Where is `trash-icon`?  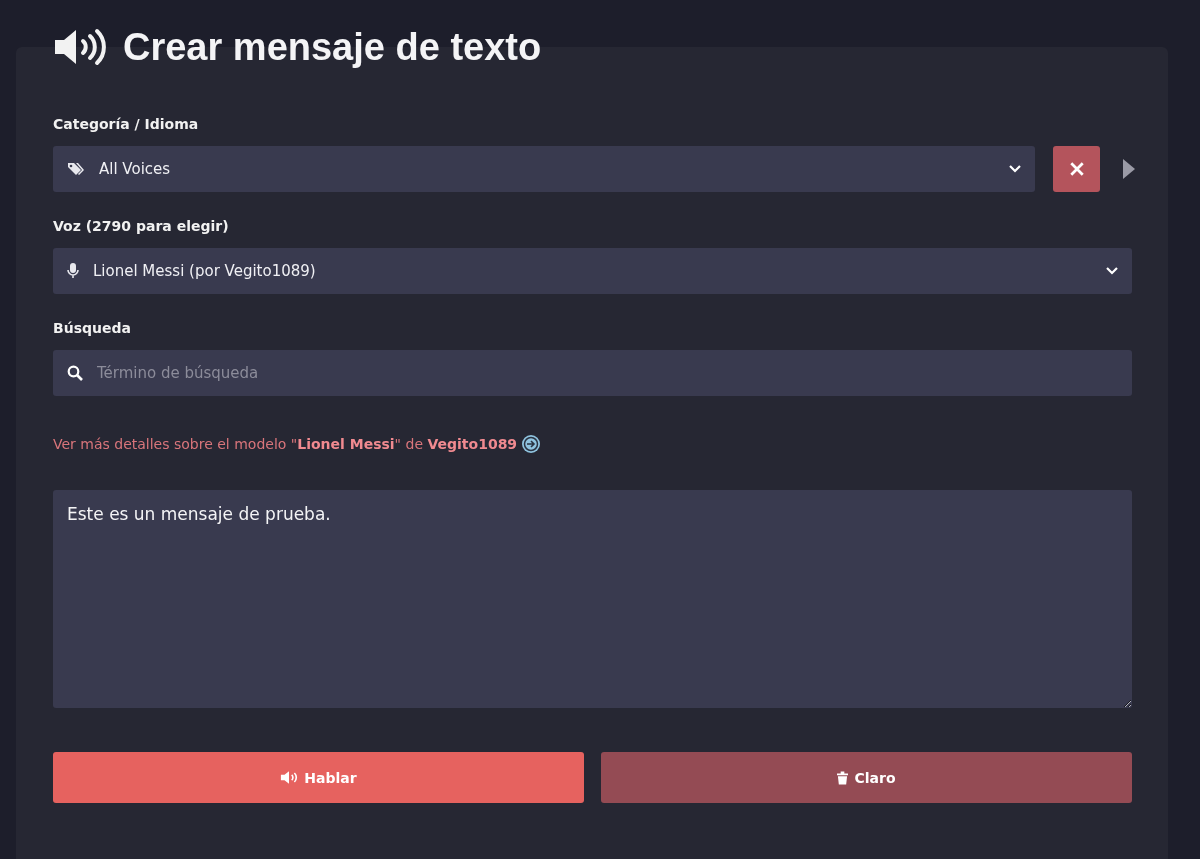 trash-icon is located at coordinates (843, 777).